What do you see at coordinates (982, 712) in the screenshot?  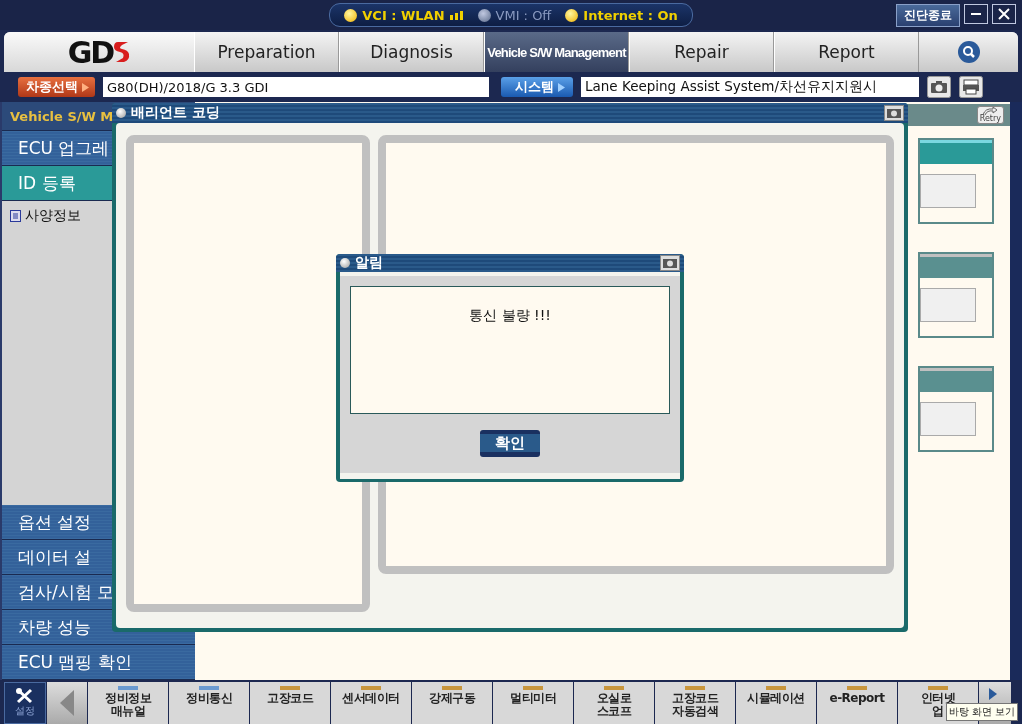 I see `tooltip: 바탕 화면 보기` at bounding box center [982, 712].